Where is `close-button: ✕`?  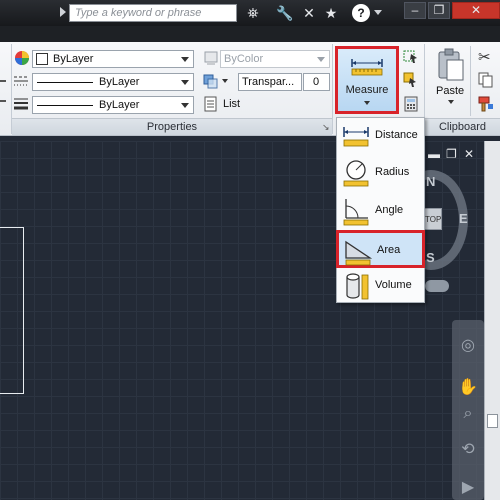 close-button: ✕ is located at coordinates (476, 10).